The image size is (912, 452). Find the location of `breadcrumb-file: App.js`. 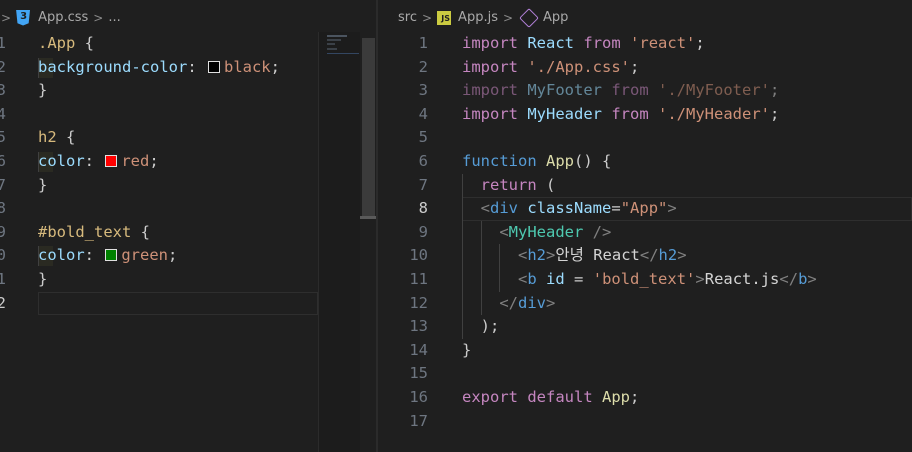

breadcrumb-file: App.js is located at coordinates (478, 17).